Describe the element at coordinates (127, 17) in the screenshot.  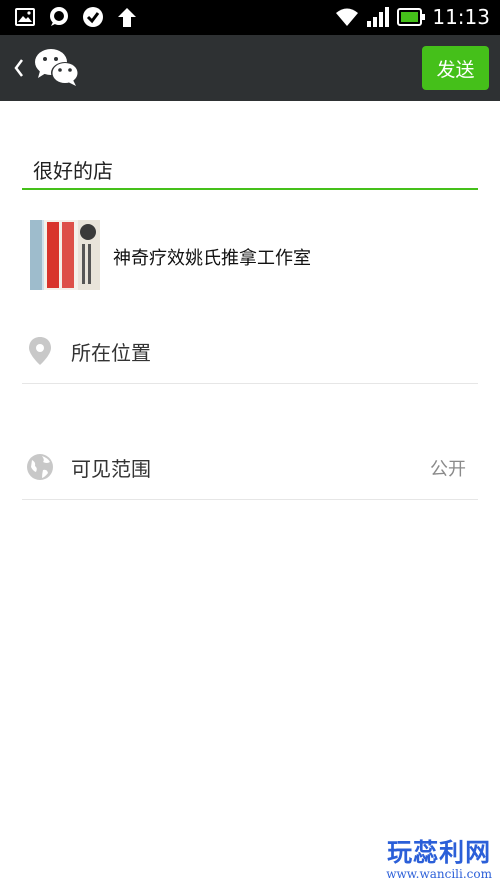
I see `upload-arrow-icon` at that location.